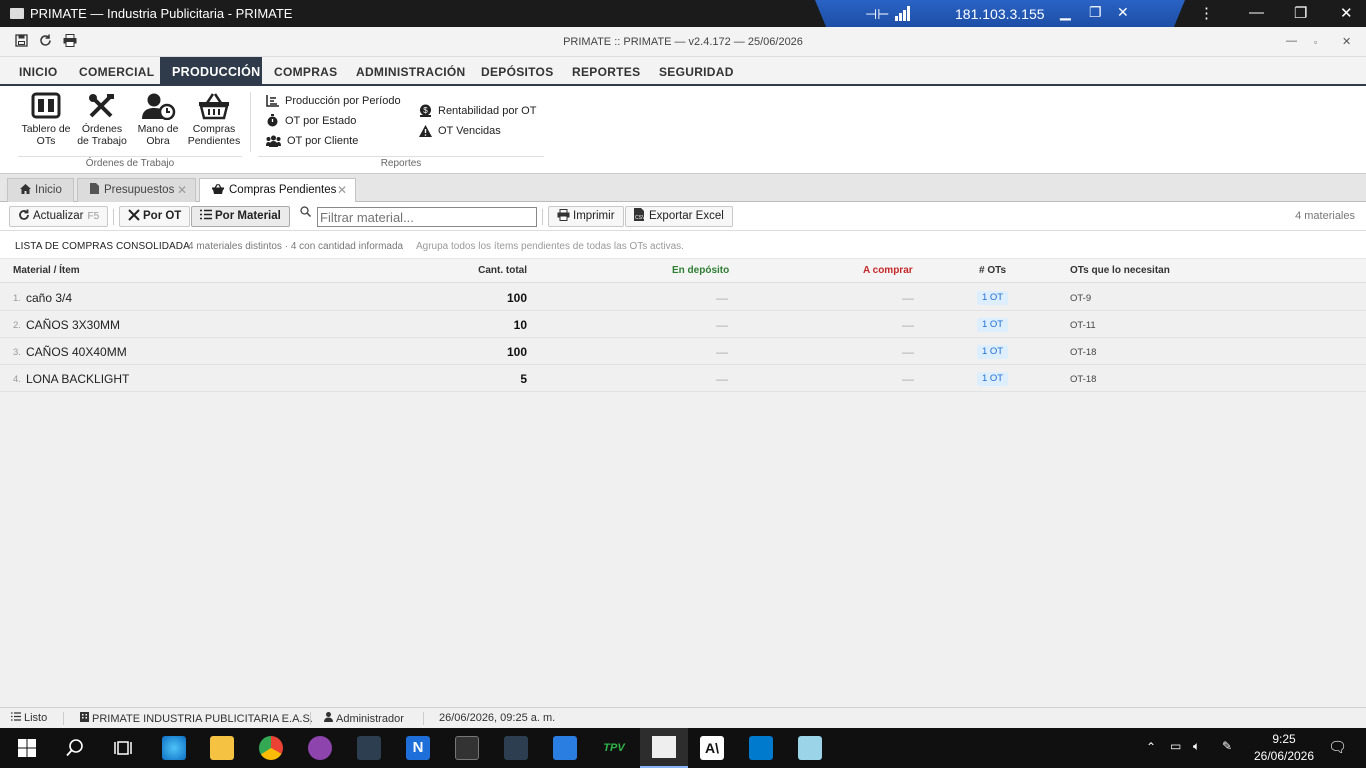  What do you see at coordinates (159, 106) in the screenshot?
I see `user-clock-icon` at bounding box center [159, 106].